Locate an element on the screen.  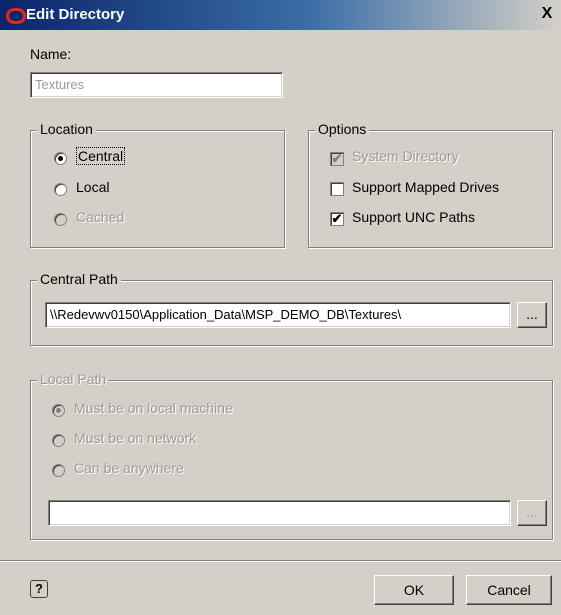
support-mapped-drives-checkbox is located at coordinates (337, 189).